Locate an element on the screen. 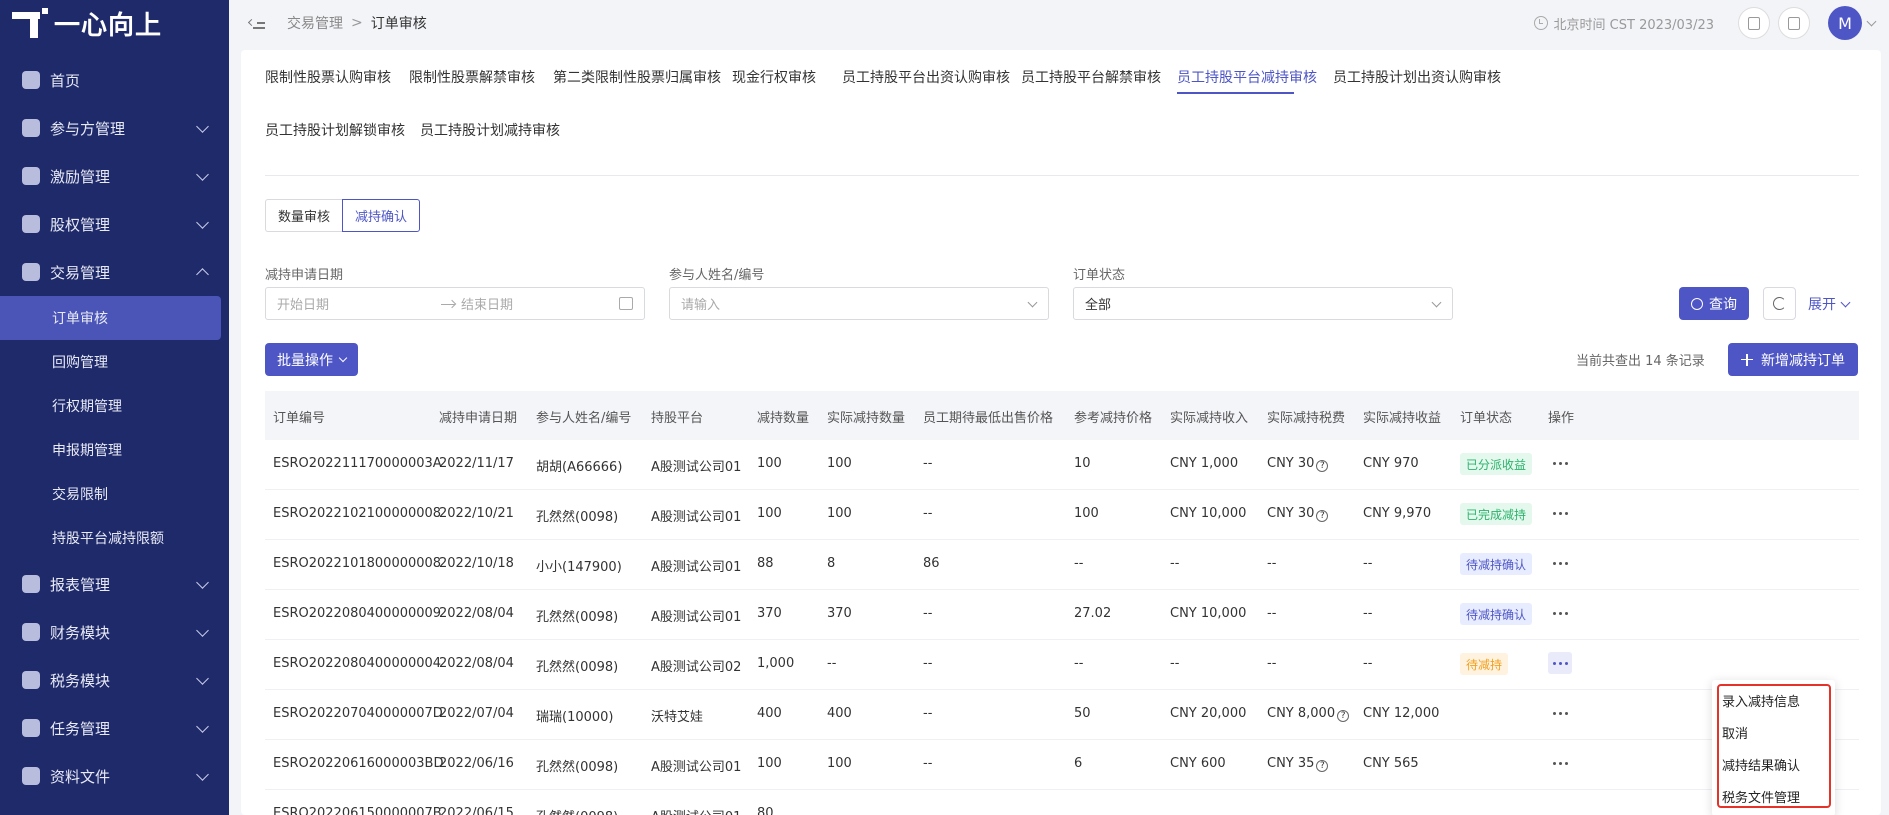 Image resolution: width=1889 pixels, height=815 pixels. sidebar-item-after-1: 财务模块 is located at coordinates (114, 632).